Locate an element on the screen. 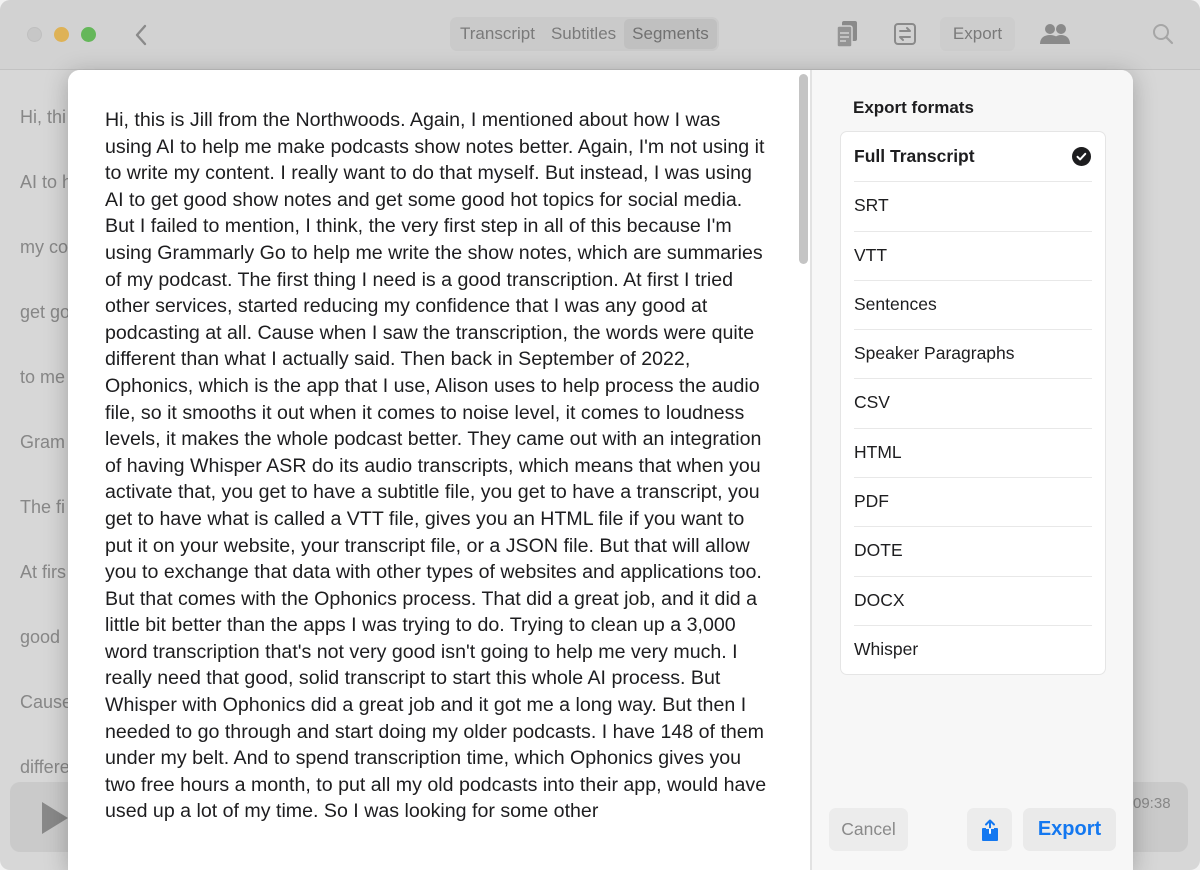  share-icon is located at coordinates (989, 830).